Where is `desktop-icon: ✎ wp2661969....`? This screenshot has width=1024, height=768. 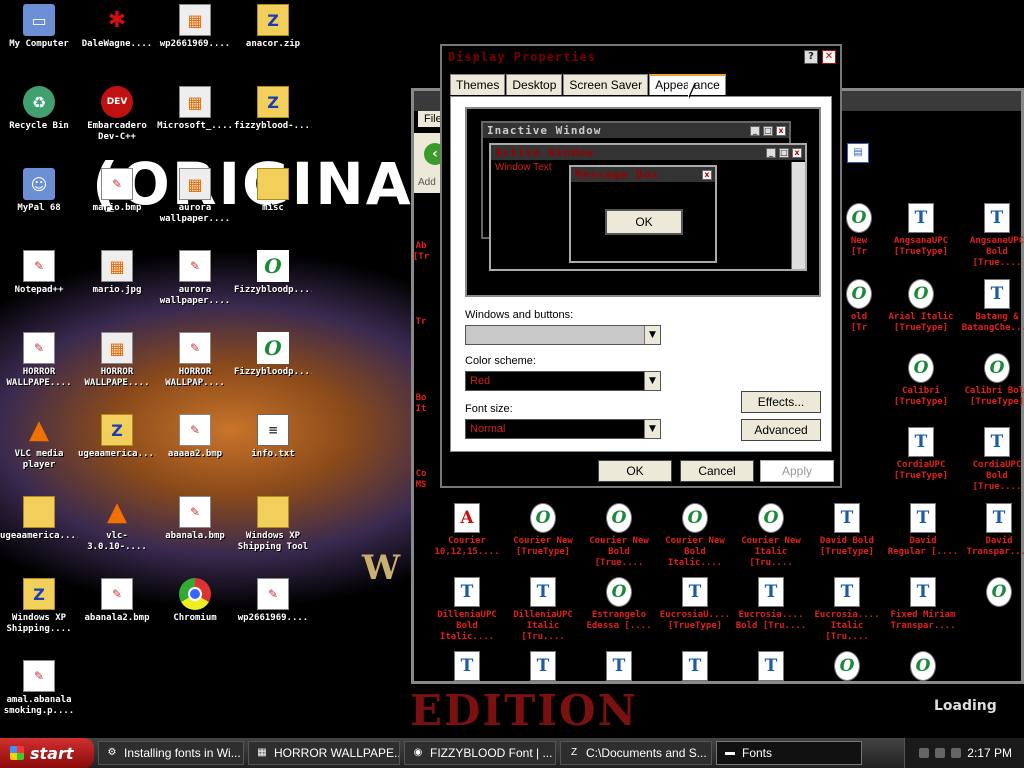 desktop-icon: ✎ wp2661969.... is located at coordinates (273, 601).